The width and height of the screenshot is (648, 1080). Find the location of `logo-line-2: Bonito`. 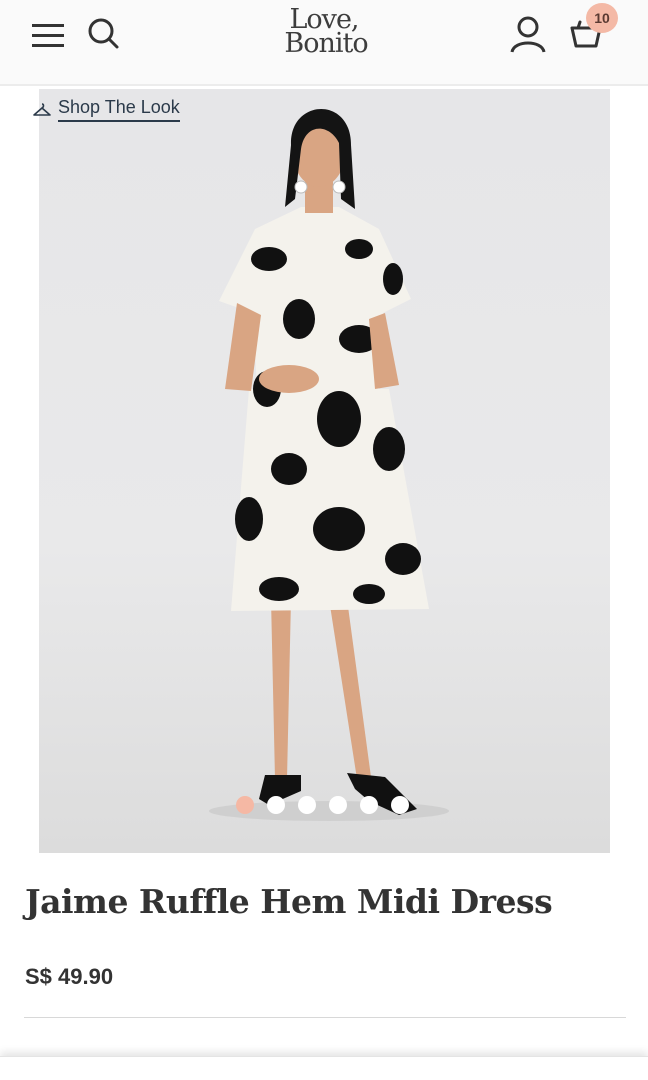

logo-line-2: Bonito is located at coordinates (326, 43).